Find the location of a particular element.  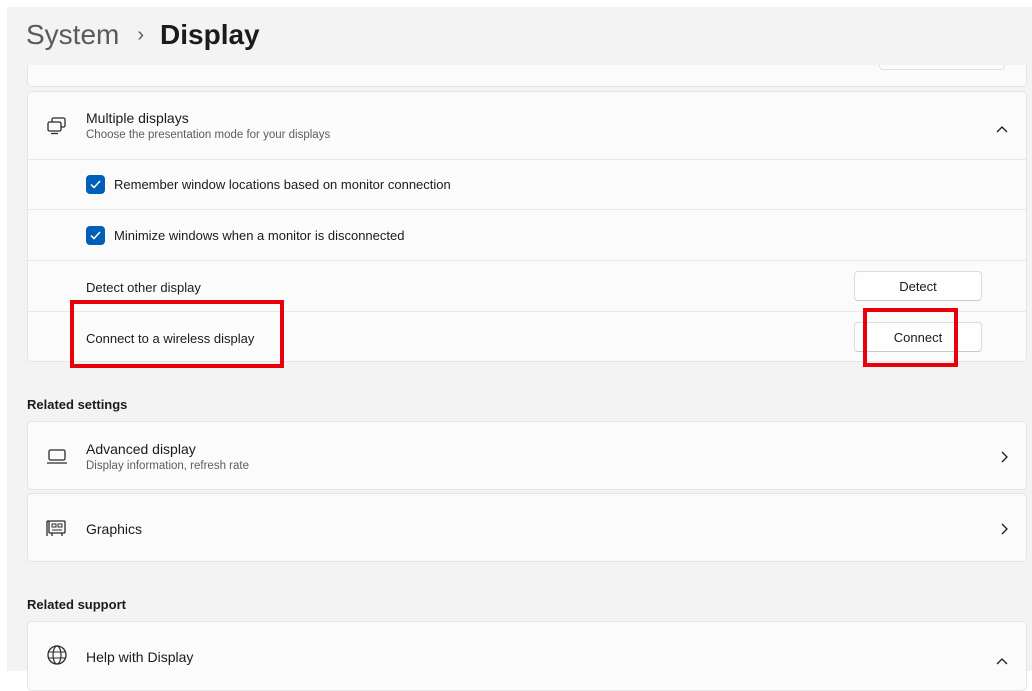

breadcrumb: System › Display is located at coordinates (143, 35).